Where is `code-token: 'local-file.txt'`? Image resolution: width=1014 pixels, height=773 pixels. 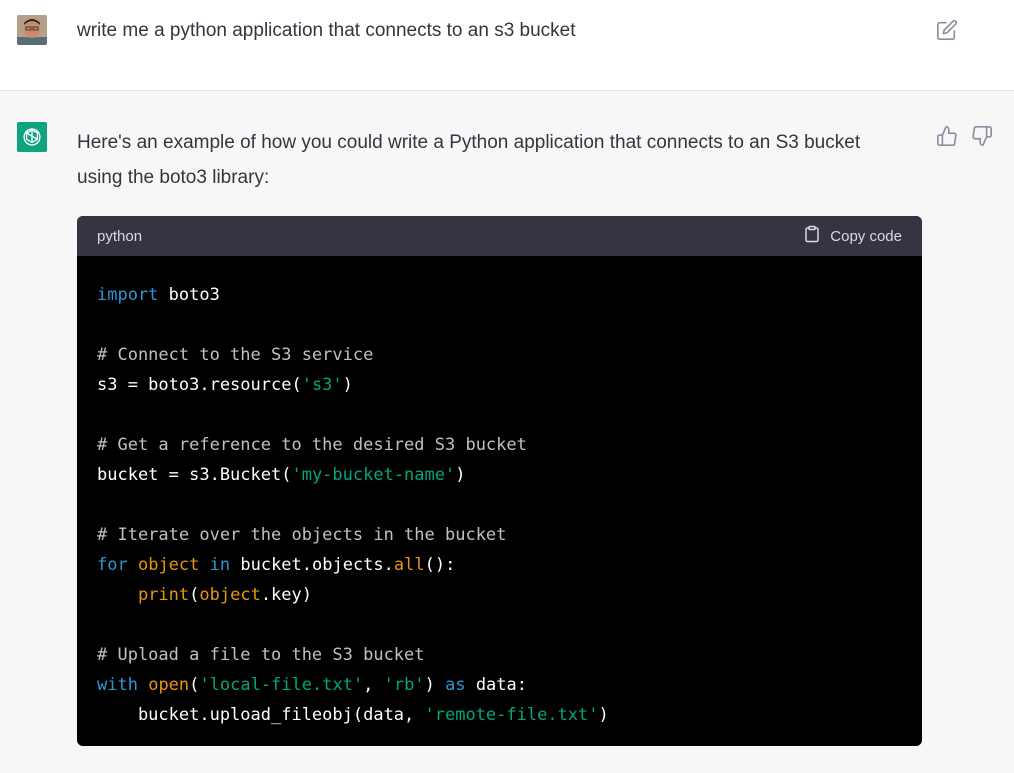 code-token: 'local-file.txt' is located at coordinates (281, 685).